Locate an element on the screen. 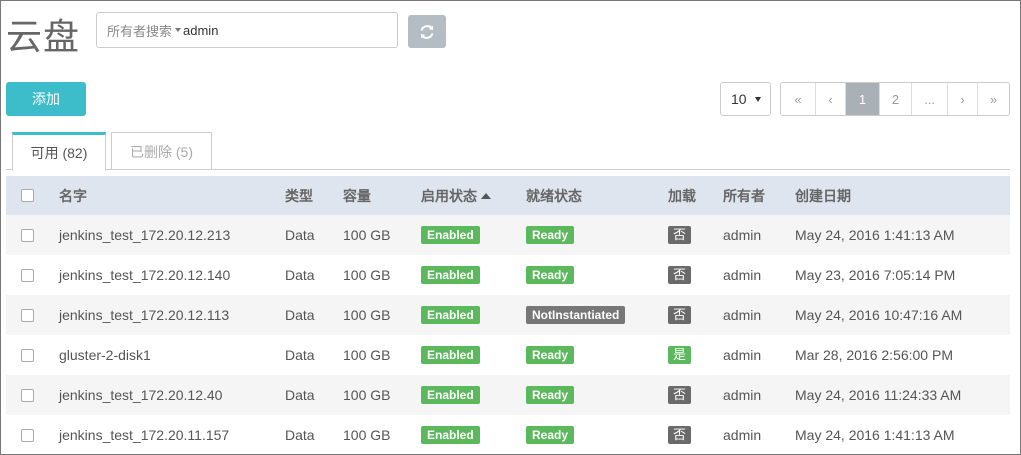  next-page-button: › is located at coordinates (962, 99).